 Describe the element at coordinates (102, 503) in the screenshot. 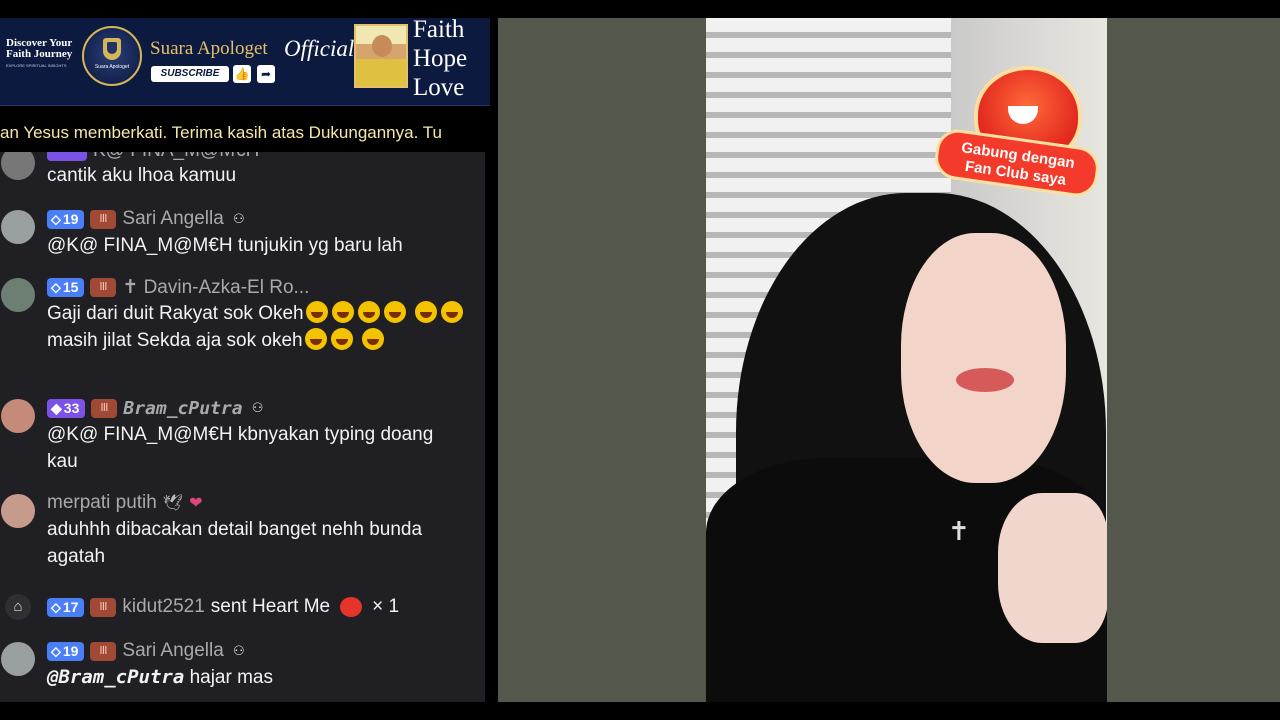

I see `username: merpati putih` at that location.